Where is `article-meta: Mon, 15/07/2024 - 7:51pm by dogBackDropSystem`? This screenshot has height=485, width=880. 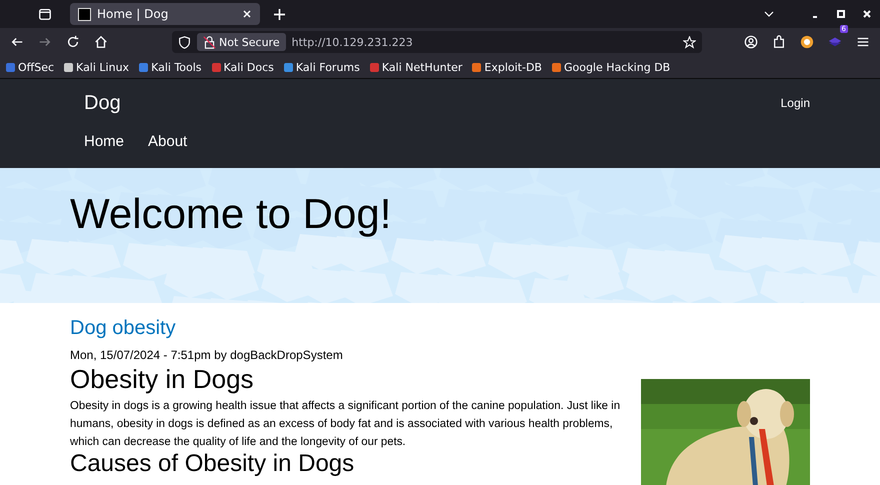 article-meta: Mon, 15/07/2024 - 7:51pm by dogBackDropSystem is located at coordinates (207, 355).